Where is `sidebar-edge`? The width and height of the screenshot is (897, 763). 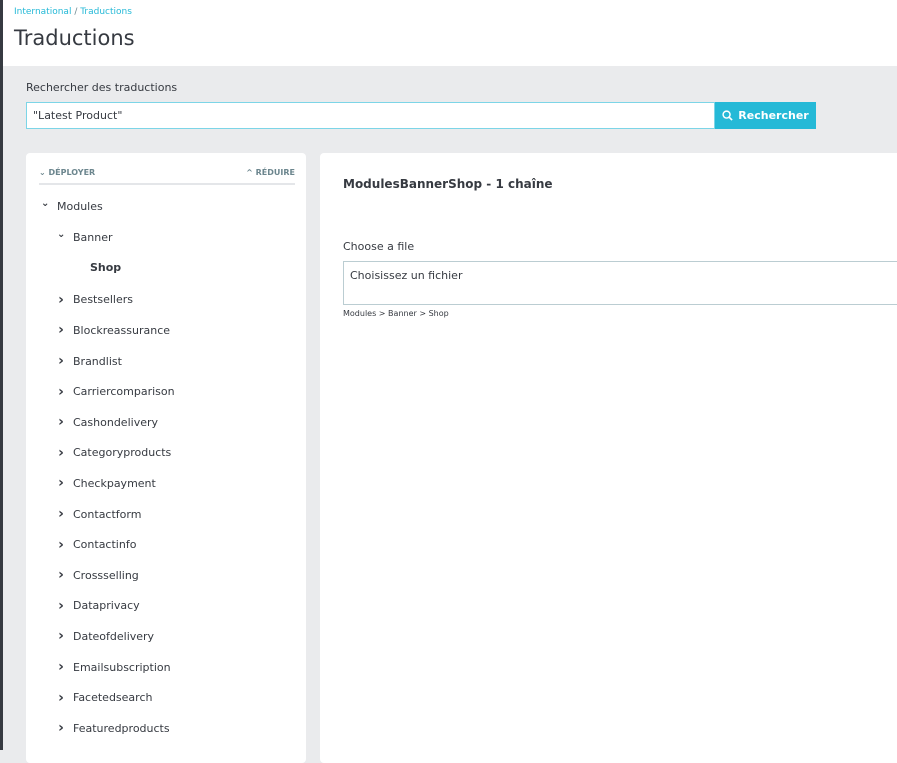
sidebar-edge is located at coordinates (1, 375).